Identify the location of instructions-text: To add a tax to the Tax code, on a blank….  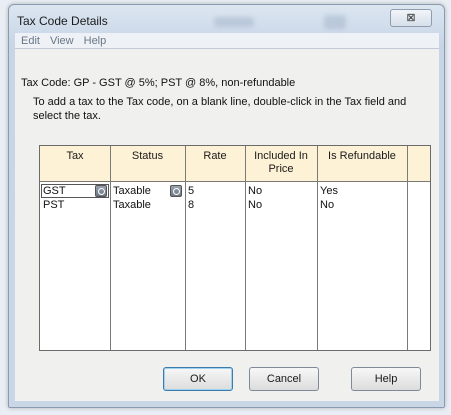
(220, 109).